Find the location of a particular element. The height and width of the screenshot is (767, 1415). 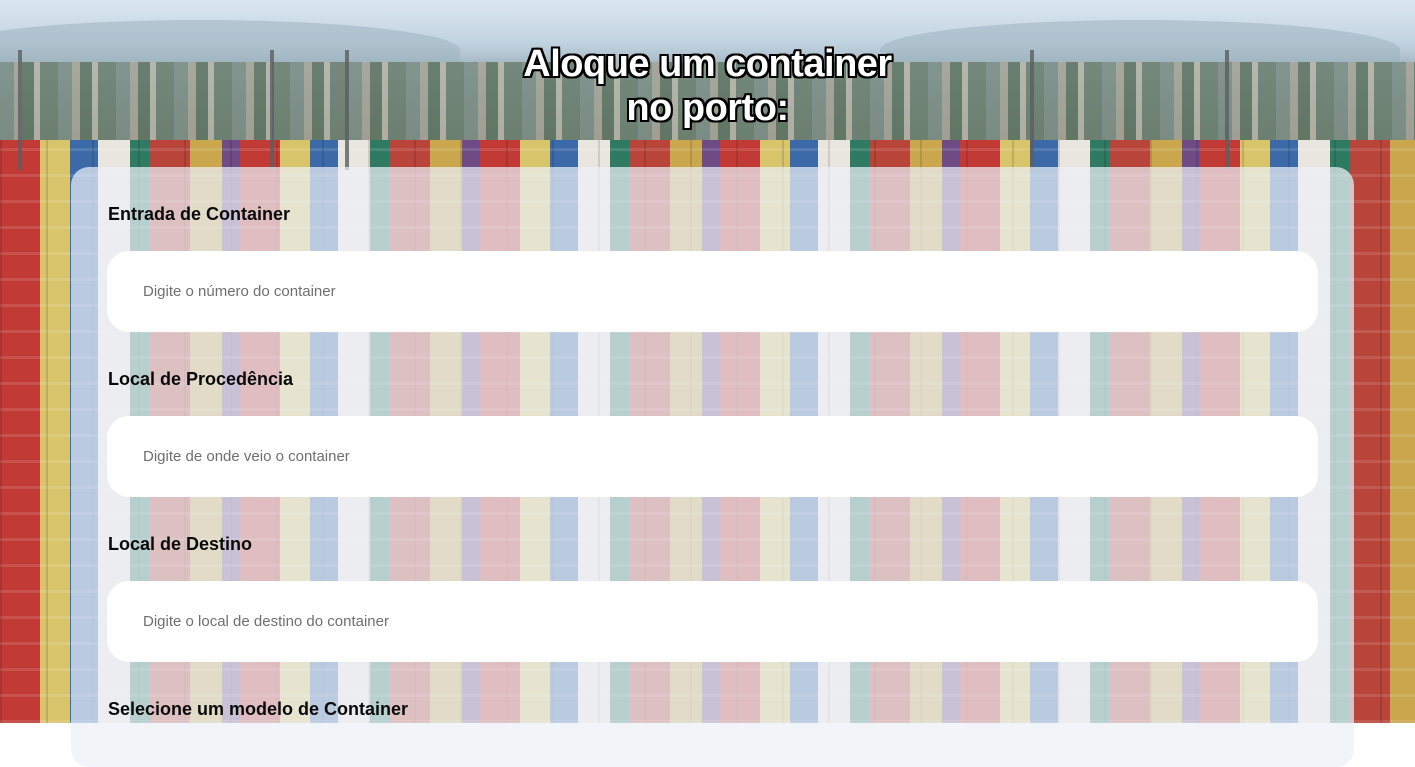

container-model-label: Selecione um modelo de Container is located at coordinates (258, 709).